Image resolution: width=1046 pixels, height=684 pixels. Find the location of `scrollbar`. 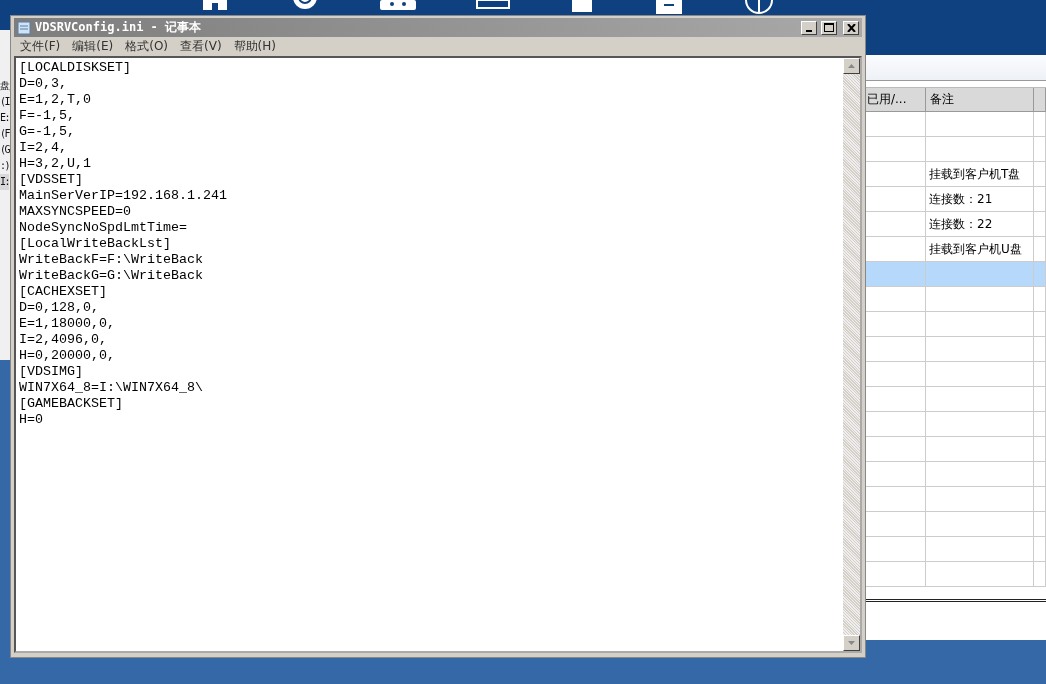

scrollbar is located at coordinates (851, 354).